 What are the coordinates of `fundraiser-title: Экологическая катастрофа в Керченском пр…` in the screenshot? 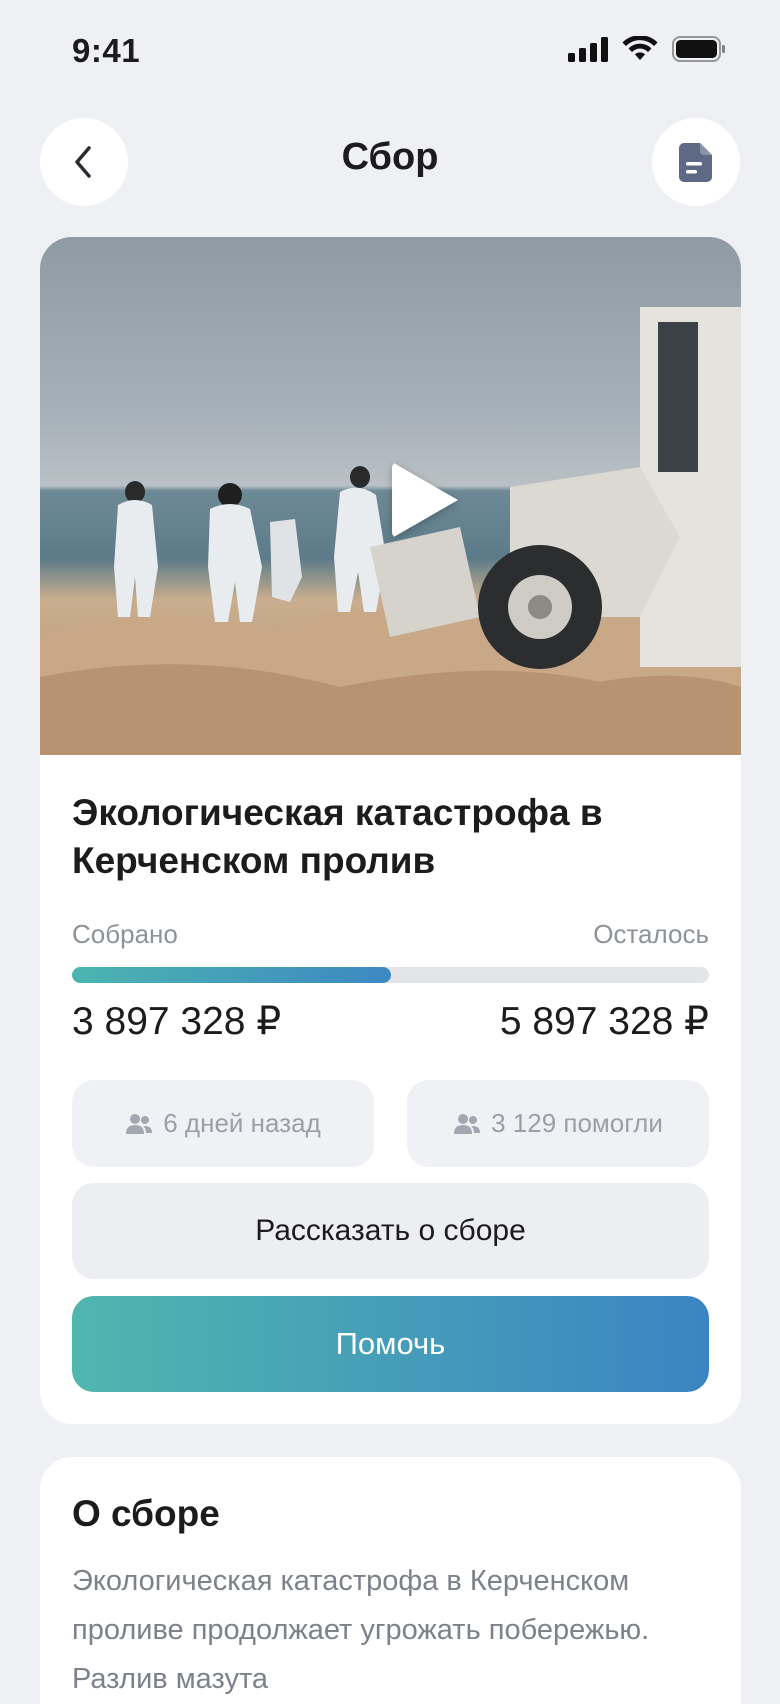 It's located at (337, 836).